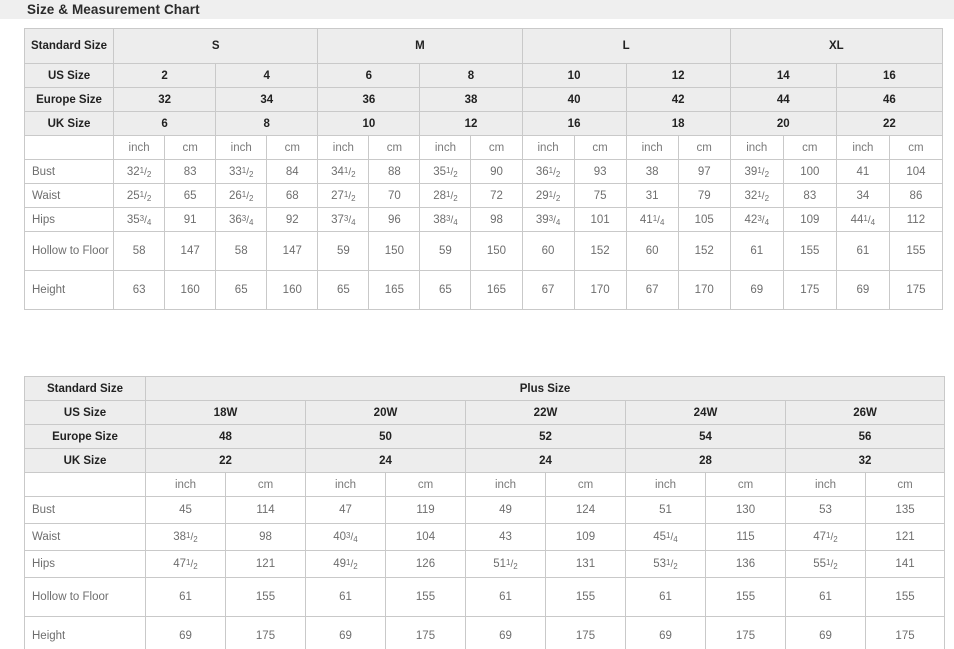  Describe the element at coordinates (665, 510) in the screenshot. I see `cell-0-inch-3: 51` at that location.